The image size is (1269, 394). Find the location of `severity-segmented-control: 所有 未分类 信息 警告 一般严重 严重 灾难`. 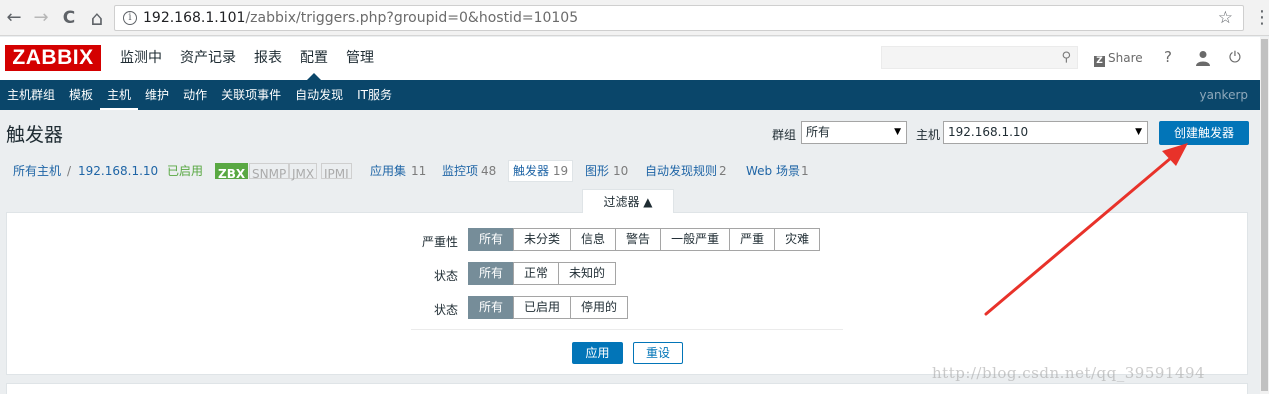

severity-segmented-control: 所有 未分类 信息 警告 一般严重 严重 灾难 is located at coordinates (644, 239).